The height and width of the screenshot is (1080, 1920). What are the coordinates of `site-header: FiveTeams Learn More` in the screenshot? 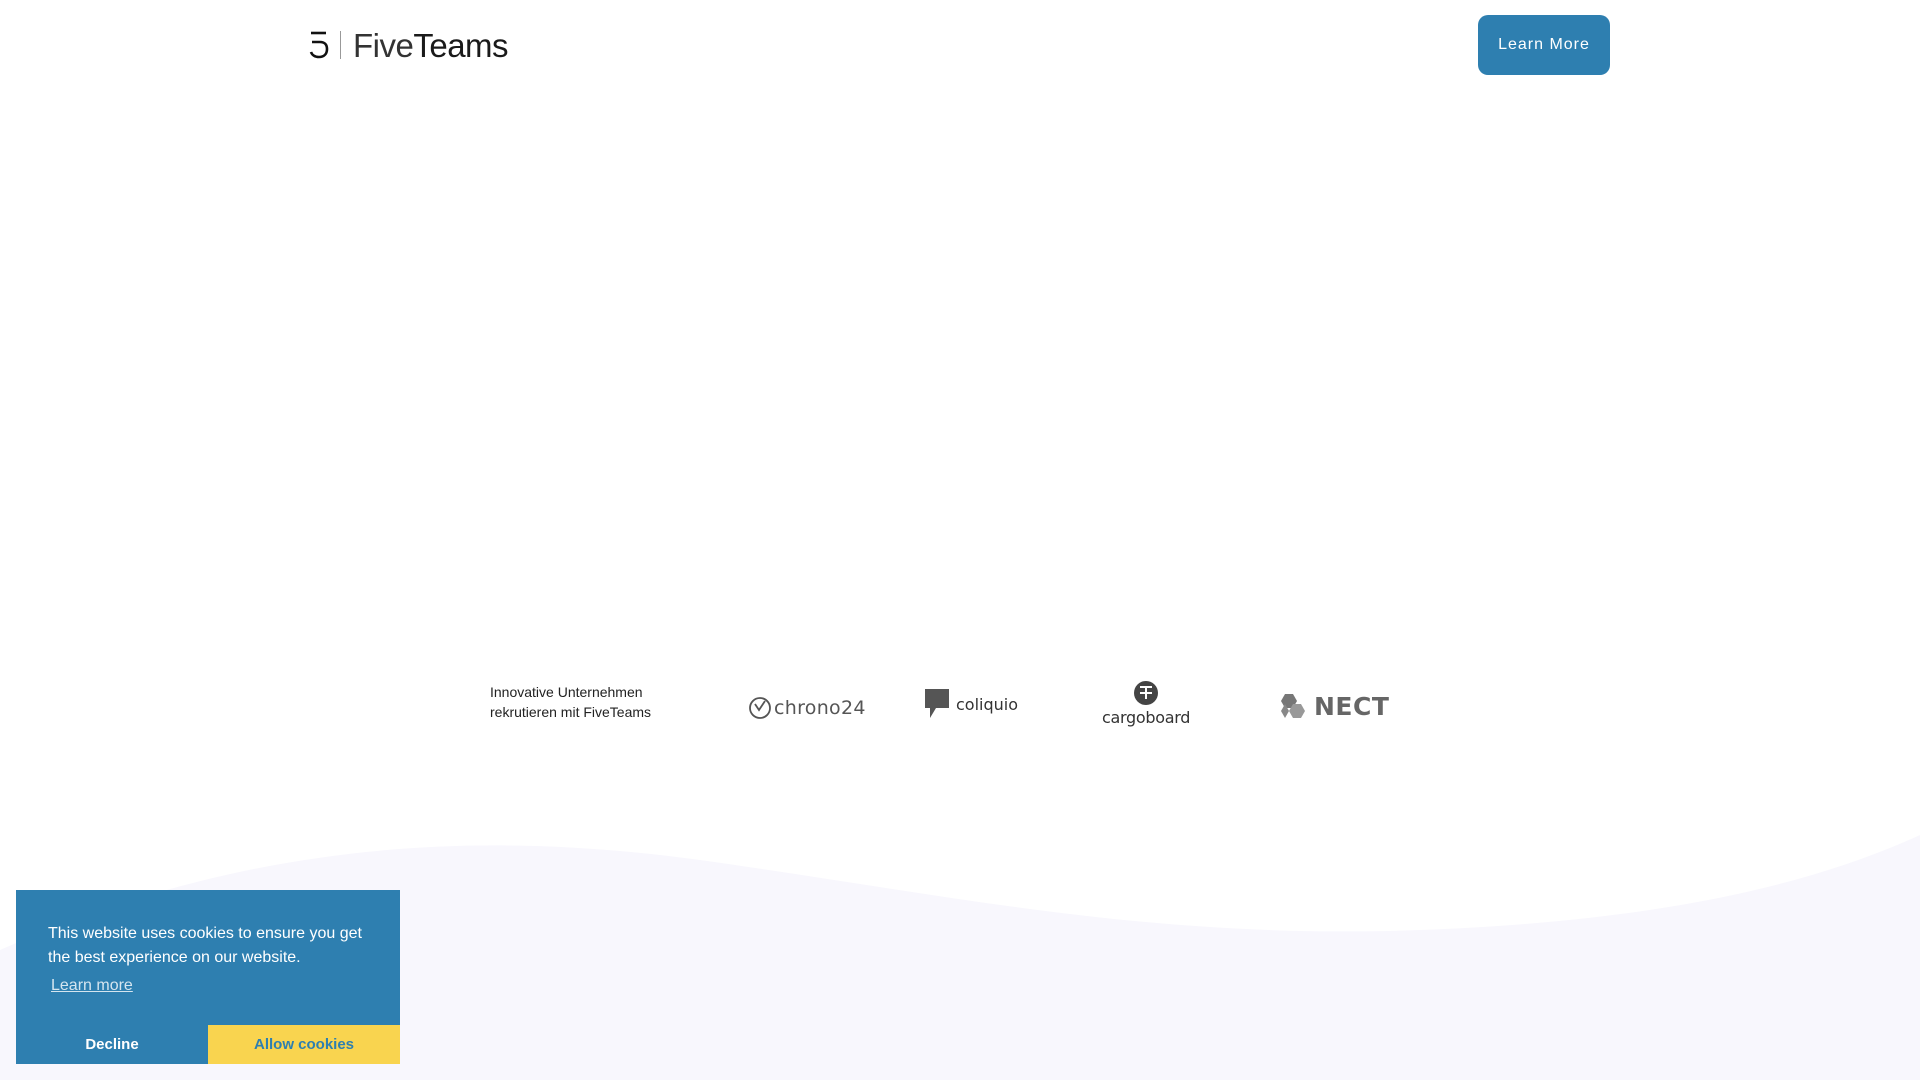 It's located at (960, 45).